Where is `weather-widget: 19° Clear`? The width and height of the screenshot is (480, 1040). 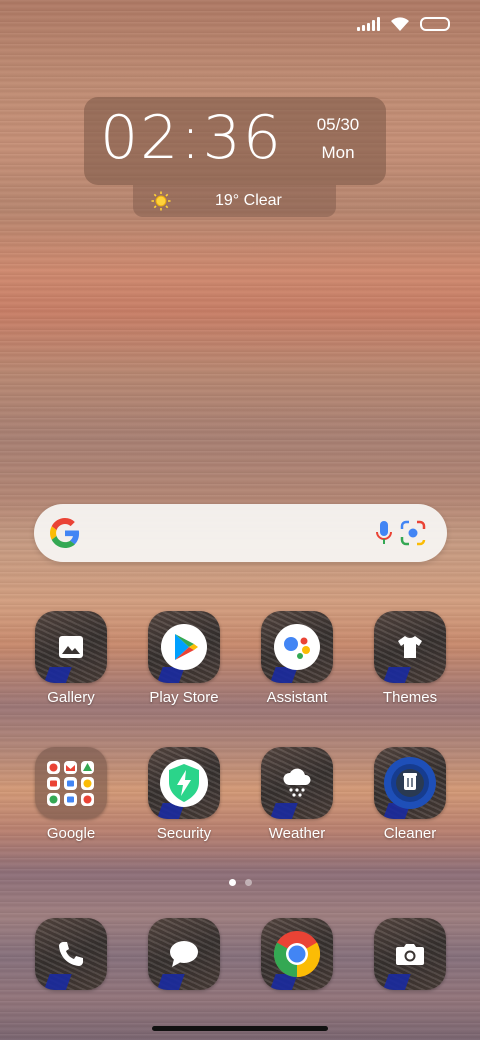 weather-widget: 19° Clear is located at coordinates (234, 201).